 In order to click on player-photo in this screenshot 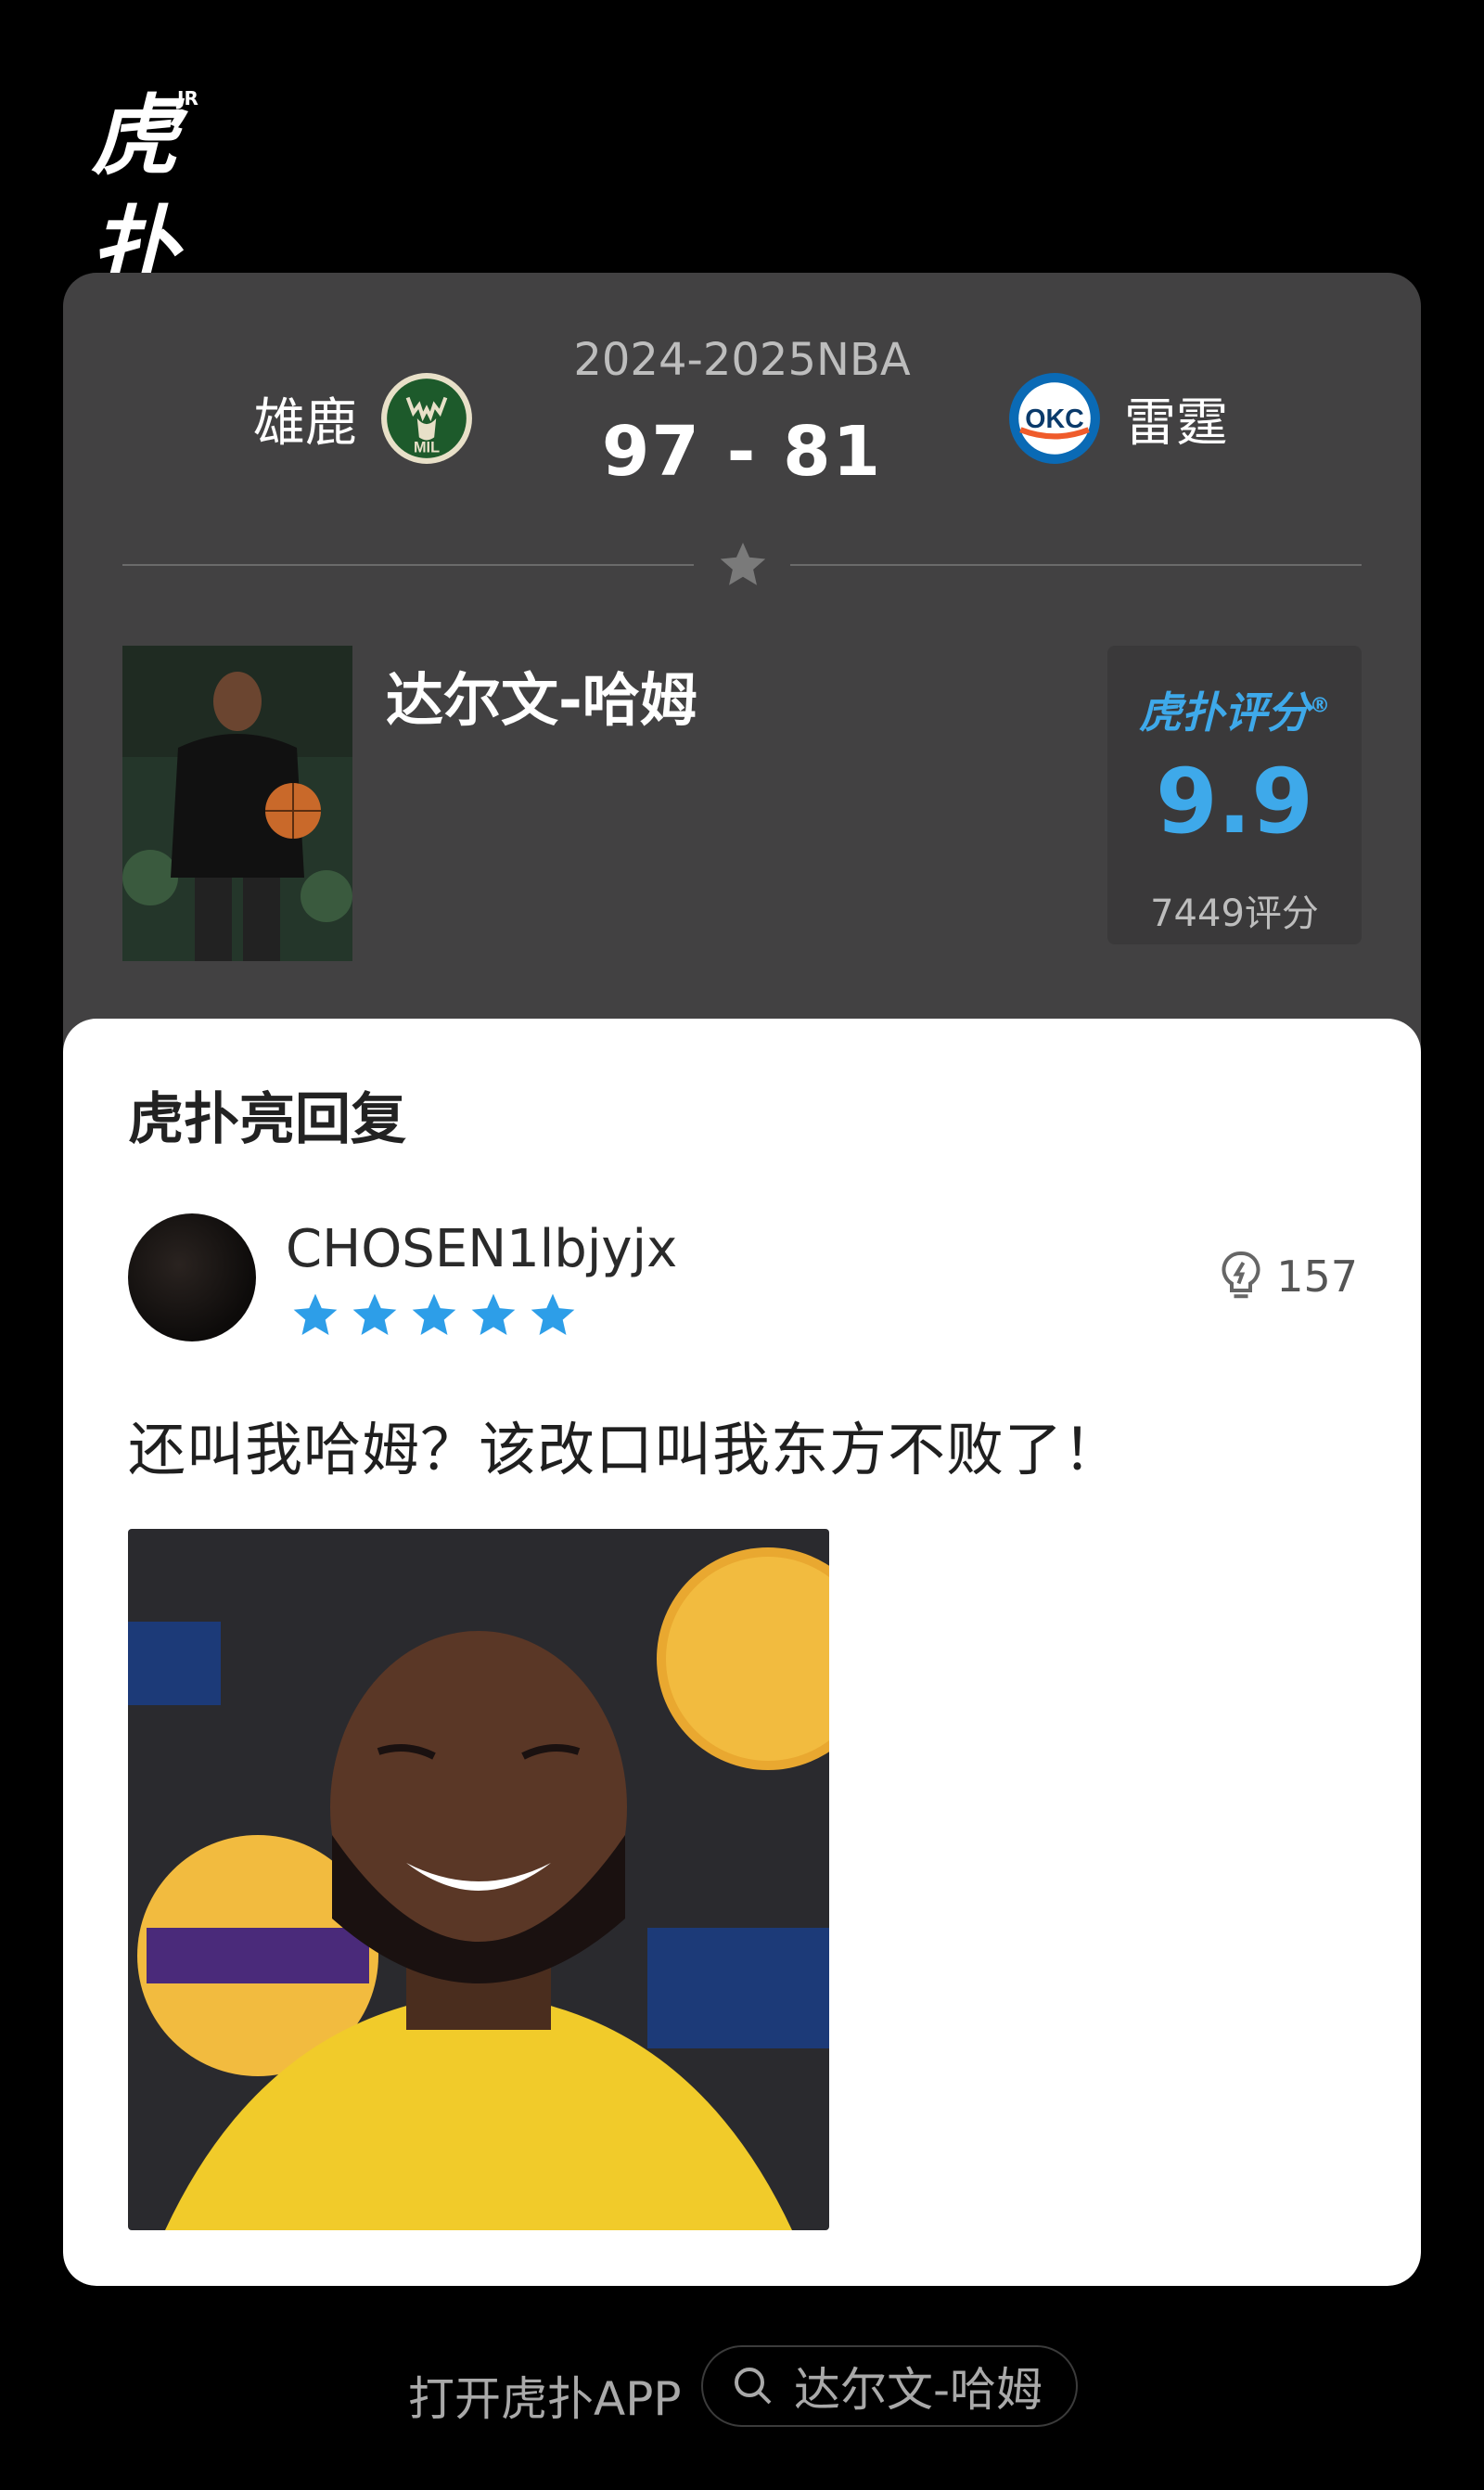, I will do `click(237, 803)`.